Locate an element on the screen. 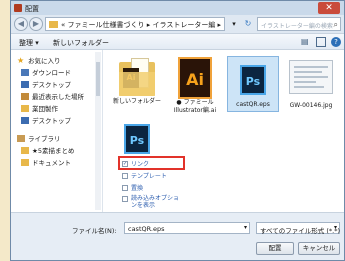  search-icon: ⌕ is located at coordinates (335, 24).